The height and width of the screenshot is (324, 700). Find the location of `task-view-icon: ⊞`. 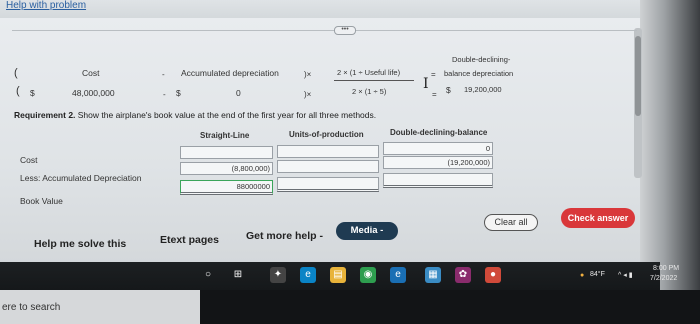

task-view-icon: ⊞ is located at coordinates (238, 275).